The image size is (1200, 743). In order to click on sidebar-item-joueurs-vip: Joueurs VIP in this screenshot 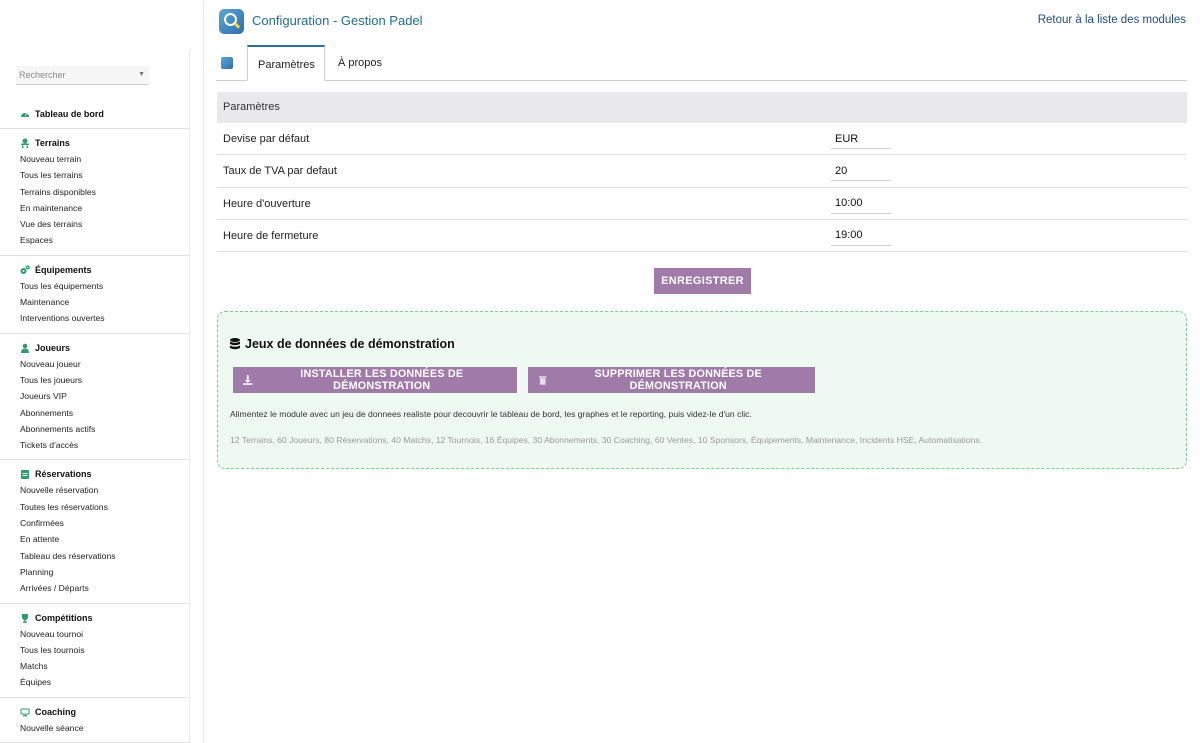, I will do `click(95, 396)`.